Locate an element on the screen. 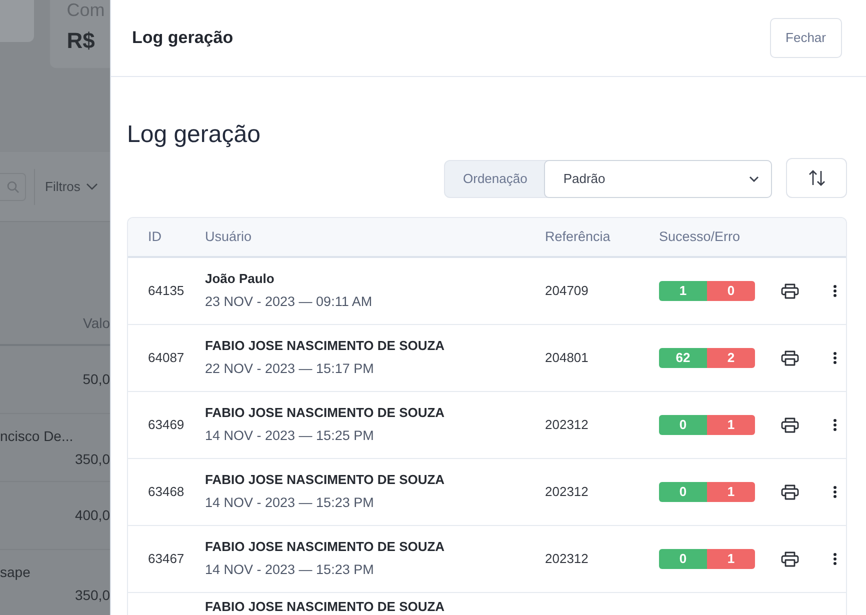 This screenshot has height=615, width=866. table-cell-text: 204709 is located at coordinates (567, 291).